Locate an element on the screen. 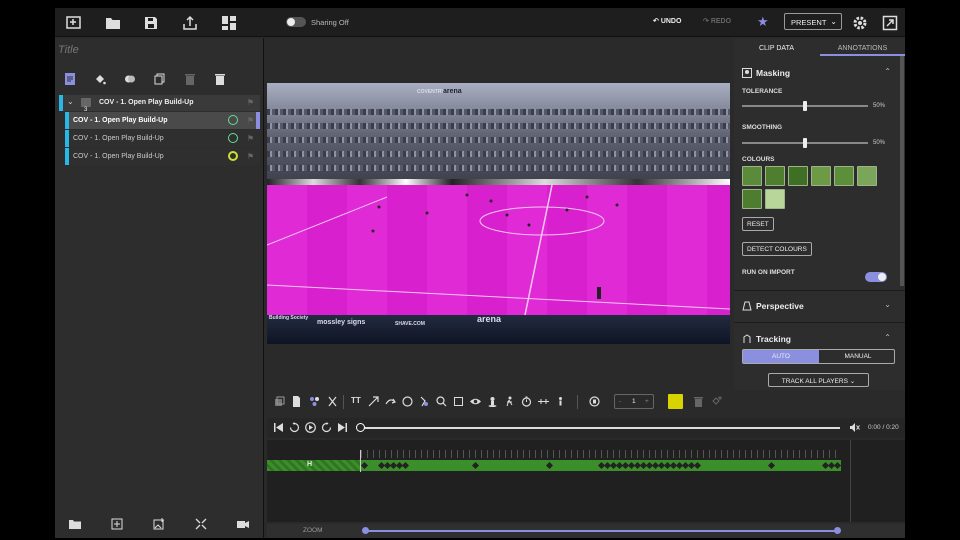 Image resolution: width=960 pixels, height=540 pixels. play-icon is located at coordinates (310, 427).